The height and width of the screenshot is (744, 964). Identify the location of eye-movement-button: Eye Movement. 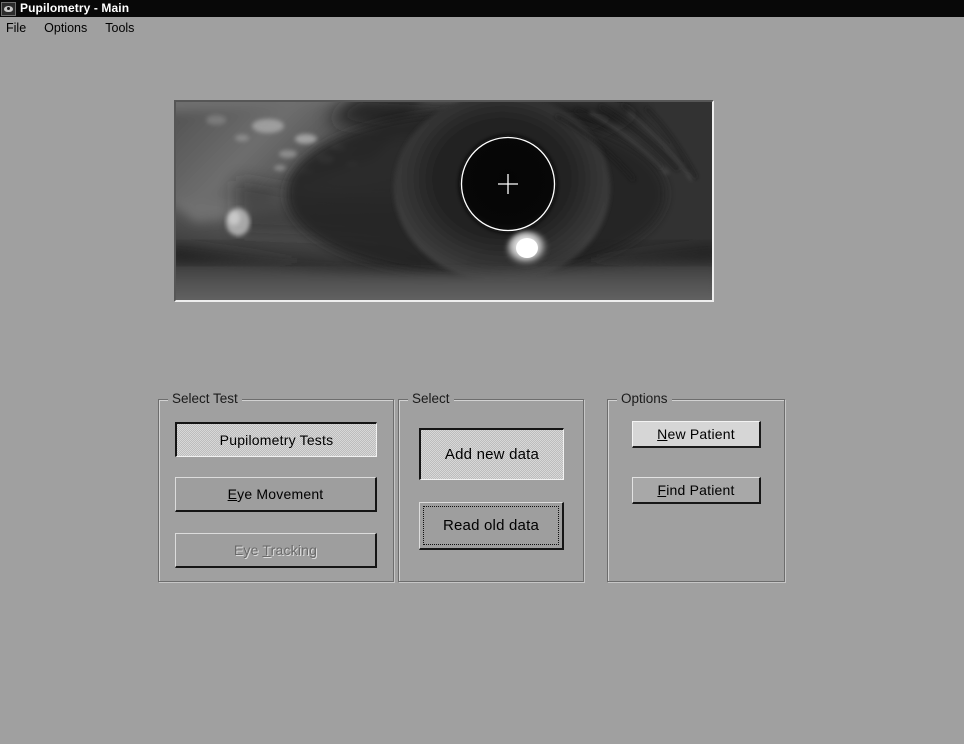
(276, 494).